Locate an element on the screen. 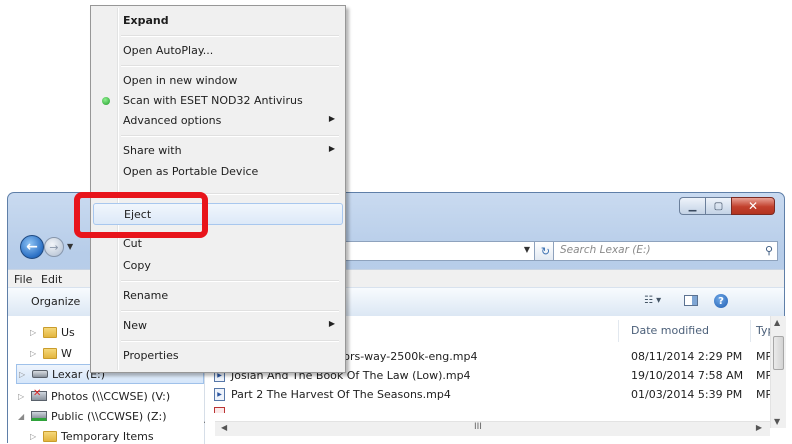 The width and height of the screenshot is (792, 444). nav-item-public: ◢ Public (\\CCWSE) (Z:) is located at coordinates (92, 416).